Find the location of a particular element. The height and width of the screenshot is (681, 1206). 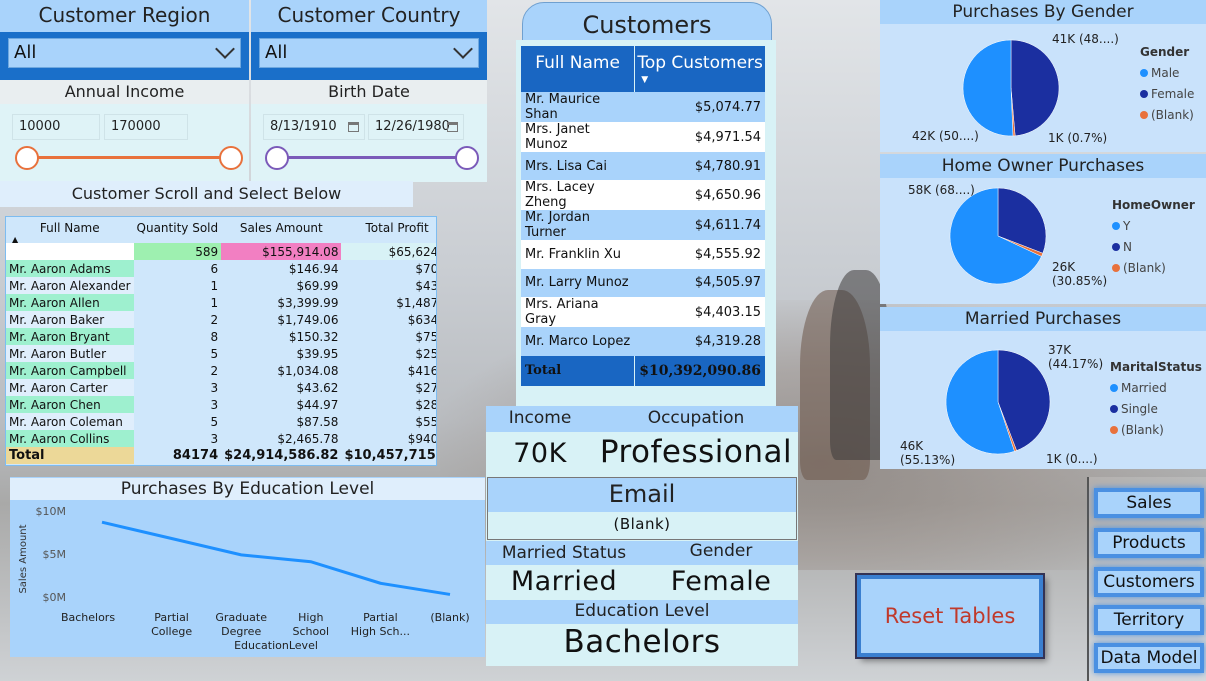

table-row: Mr. Aaron Baker2$1,749.06$634.8 is located at coordinates (221, 319).